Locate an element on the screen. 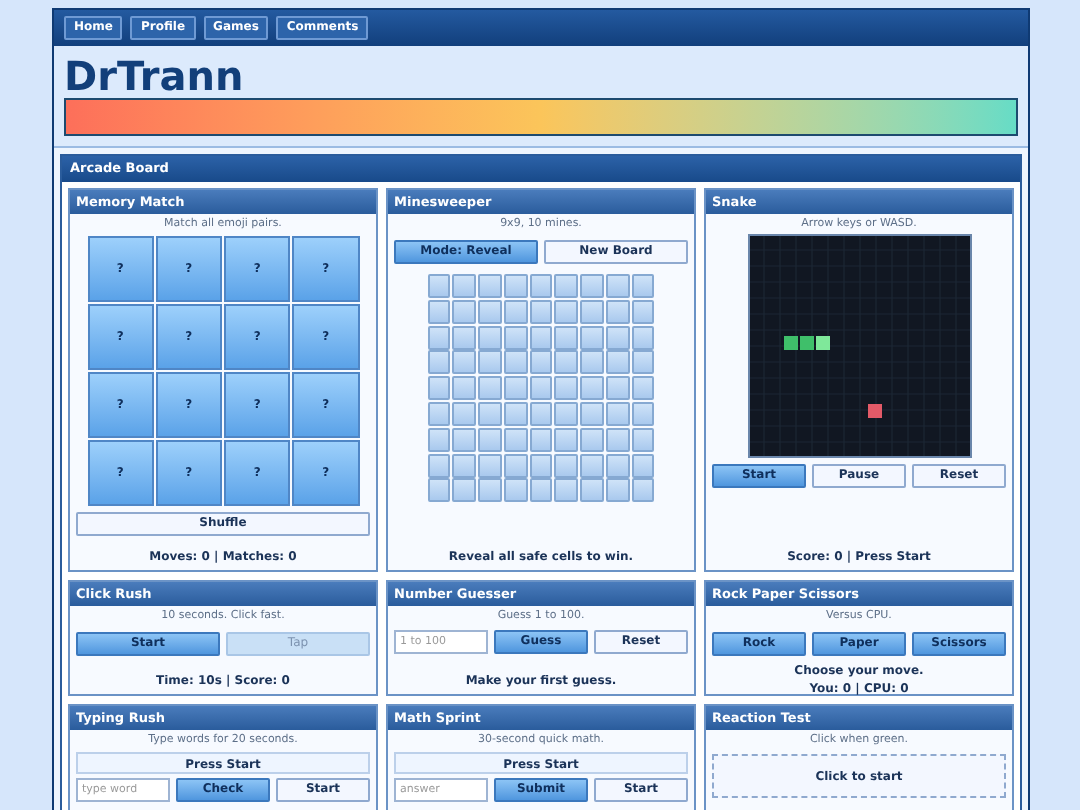  page-title: DrTrann is located at coordinates (155, 76).